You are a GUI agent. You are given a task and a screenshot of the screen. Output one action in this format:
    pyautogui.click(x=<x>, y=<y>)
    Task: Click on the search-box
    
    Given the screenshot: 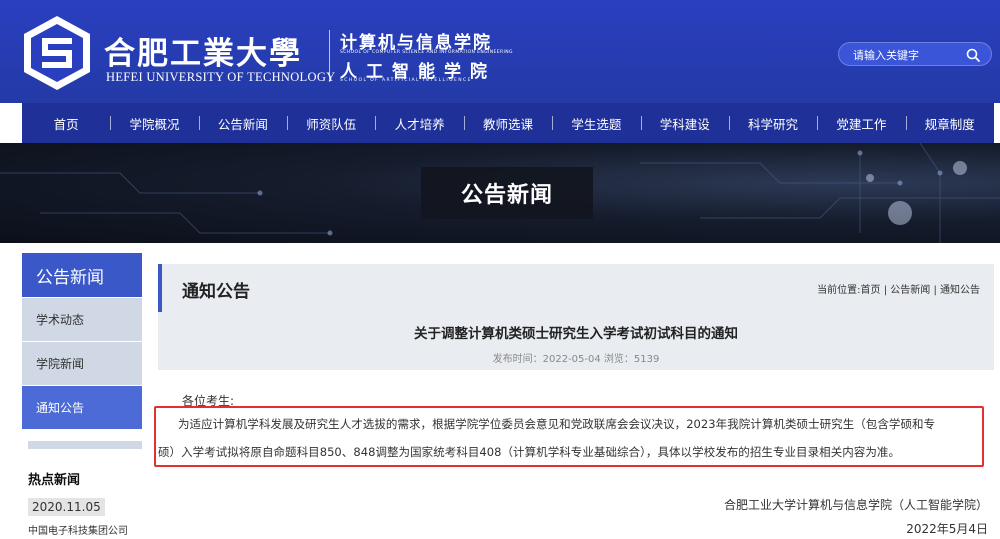 What is the action you would take?
    pyautogui.click(x=915, y=54)
    